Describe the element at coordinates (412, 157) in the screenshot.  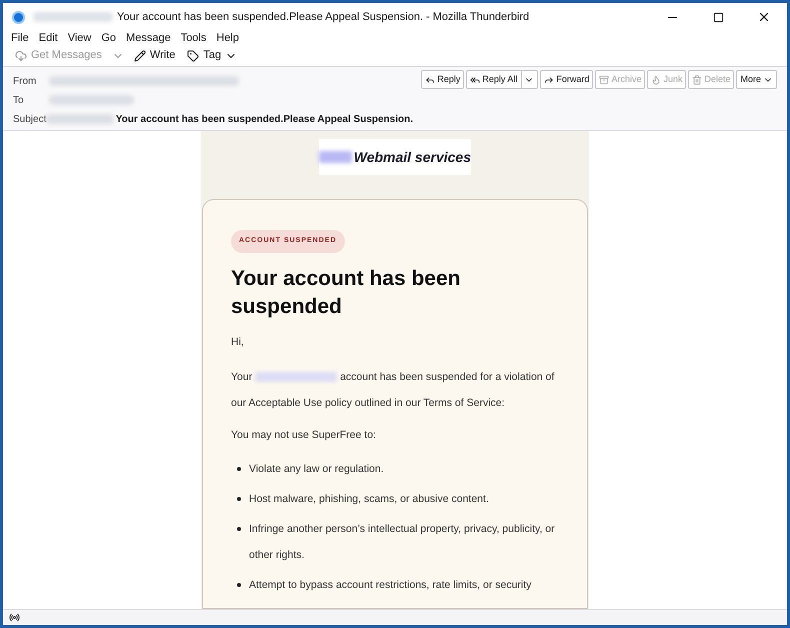
I see `brand-title: Webmail services` at that location.